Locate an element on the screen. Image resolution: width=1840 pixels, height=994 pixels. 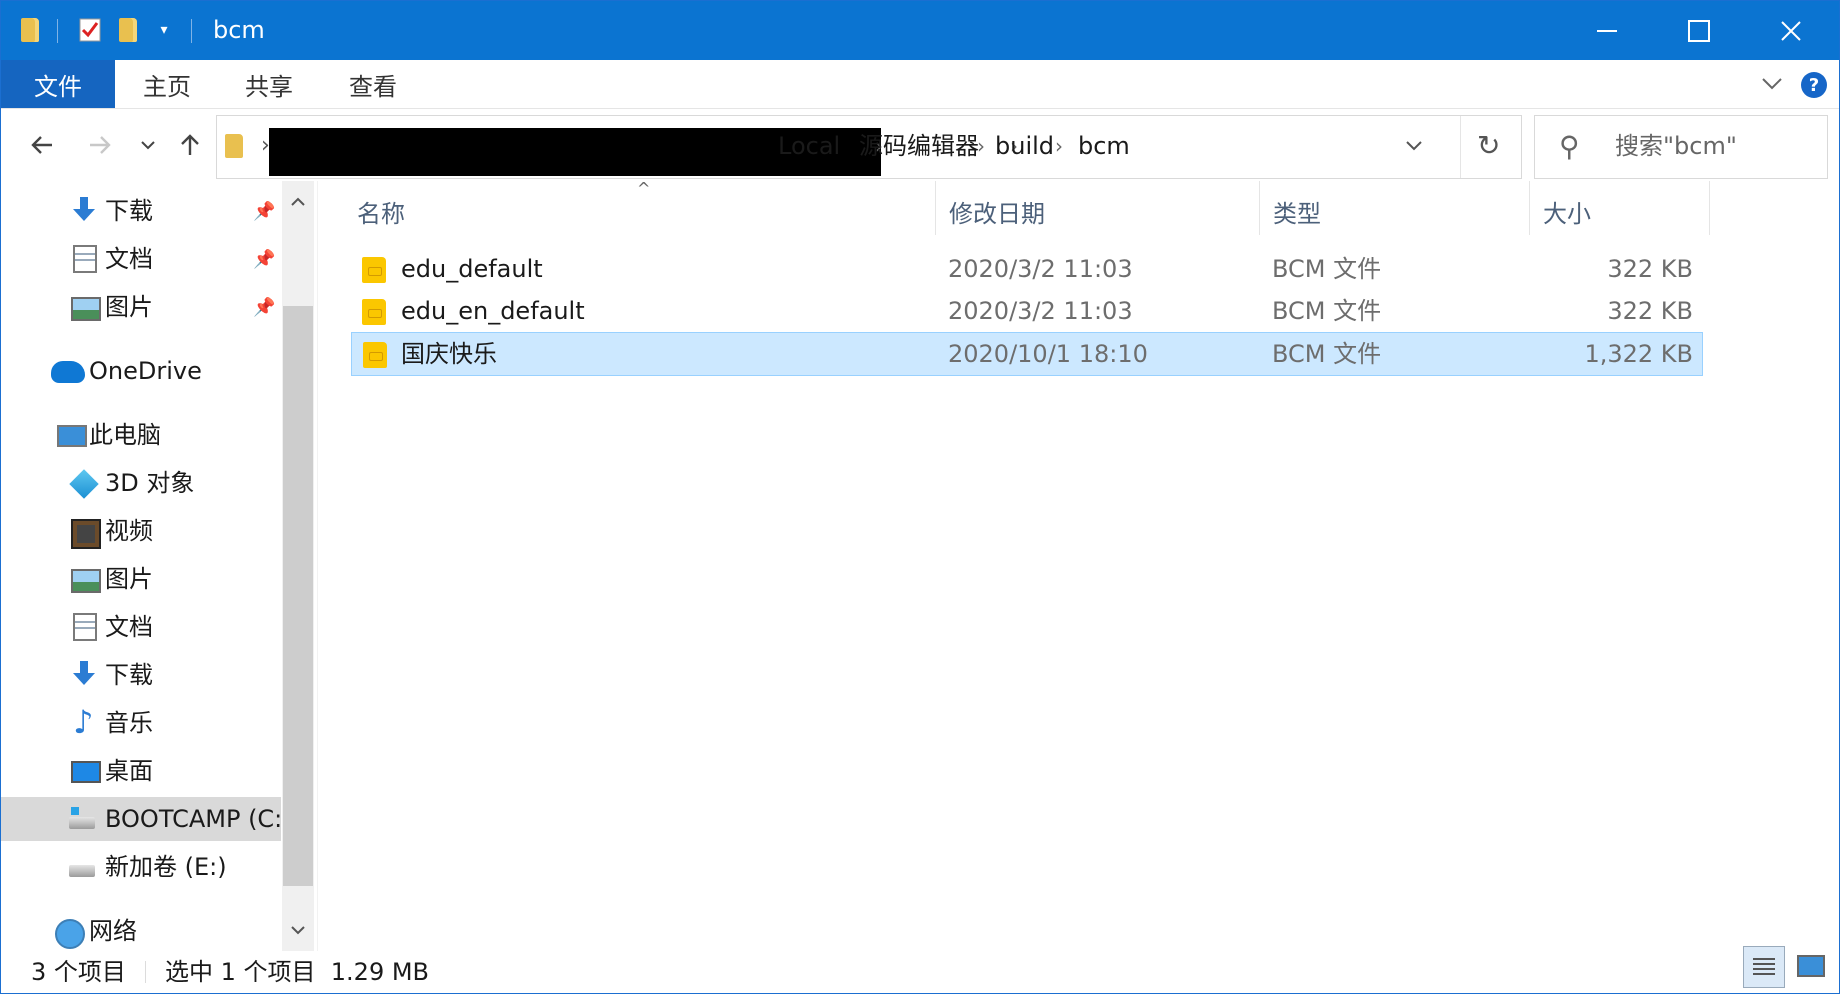
tab-share: 共享 is located at coordinates (269, 84).